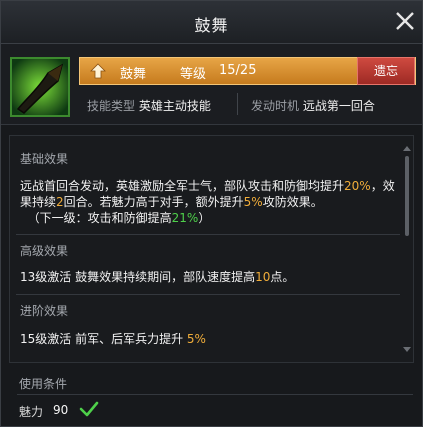 The height and width of the screenshot is (427, 423). Describe the element at coordinates (407, 148) in the screenshot. I see `scroll-up-arrow-icon` at that location.